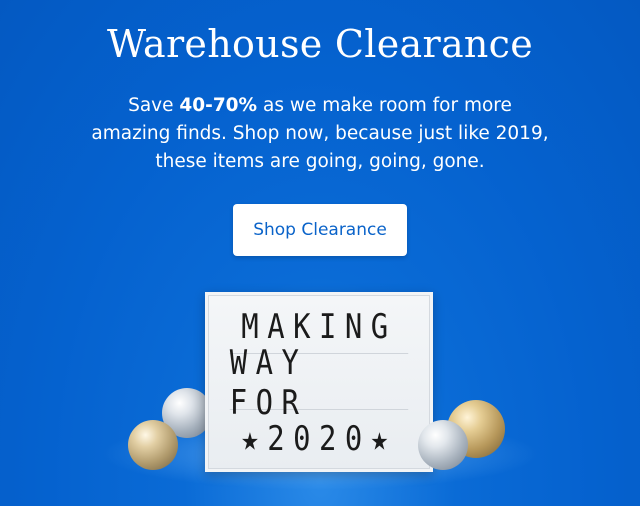 This screenshot has height=506, width=640. I want to click on discount-highlight: 40-70%, so click(218, 105).